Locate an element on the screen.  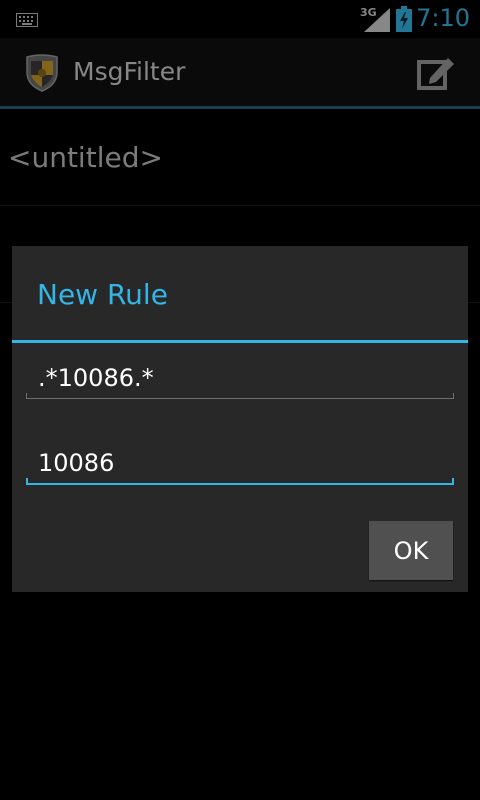
ok-button: OK is located at coordinates (411, 550).